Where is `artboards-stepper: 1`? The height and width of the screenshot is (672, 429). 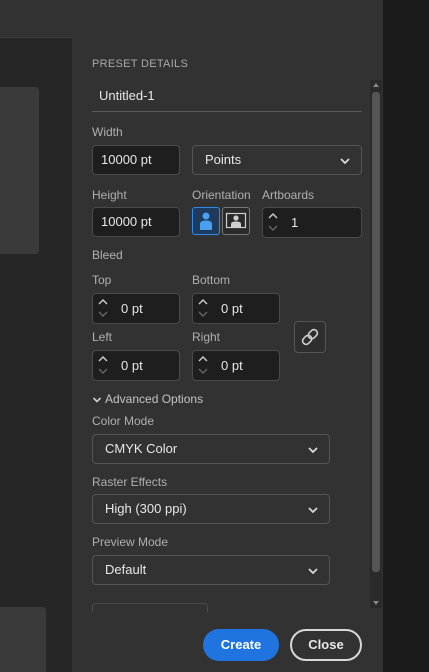
artboards-stepper: 1 is located at coordinates (312, 222).